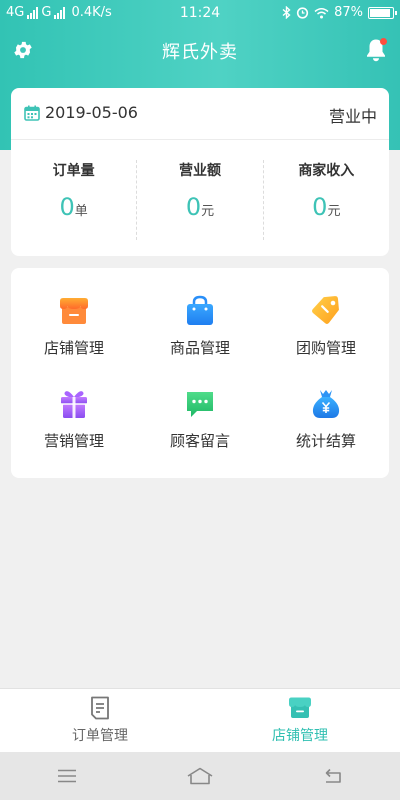 The width and height of the screenshot is (400, 800). What do you see at coordinates (200, 14) in the screenshot?
I see `status-bar: 4G G 0.4K/s 11:24 87%` at bounding box center [200, 14].